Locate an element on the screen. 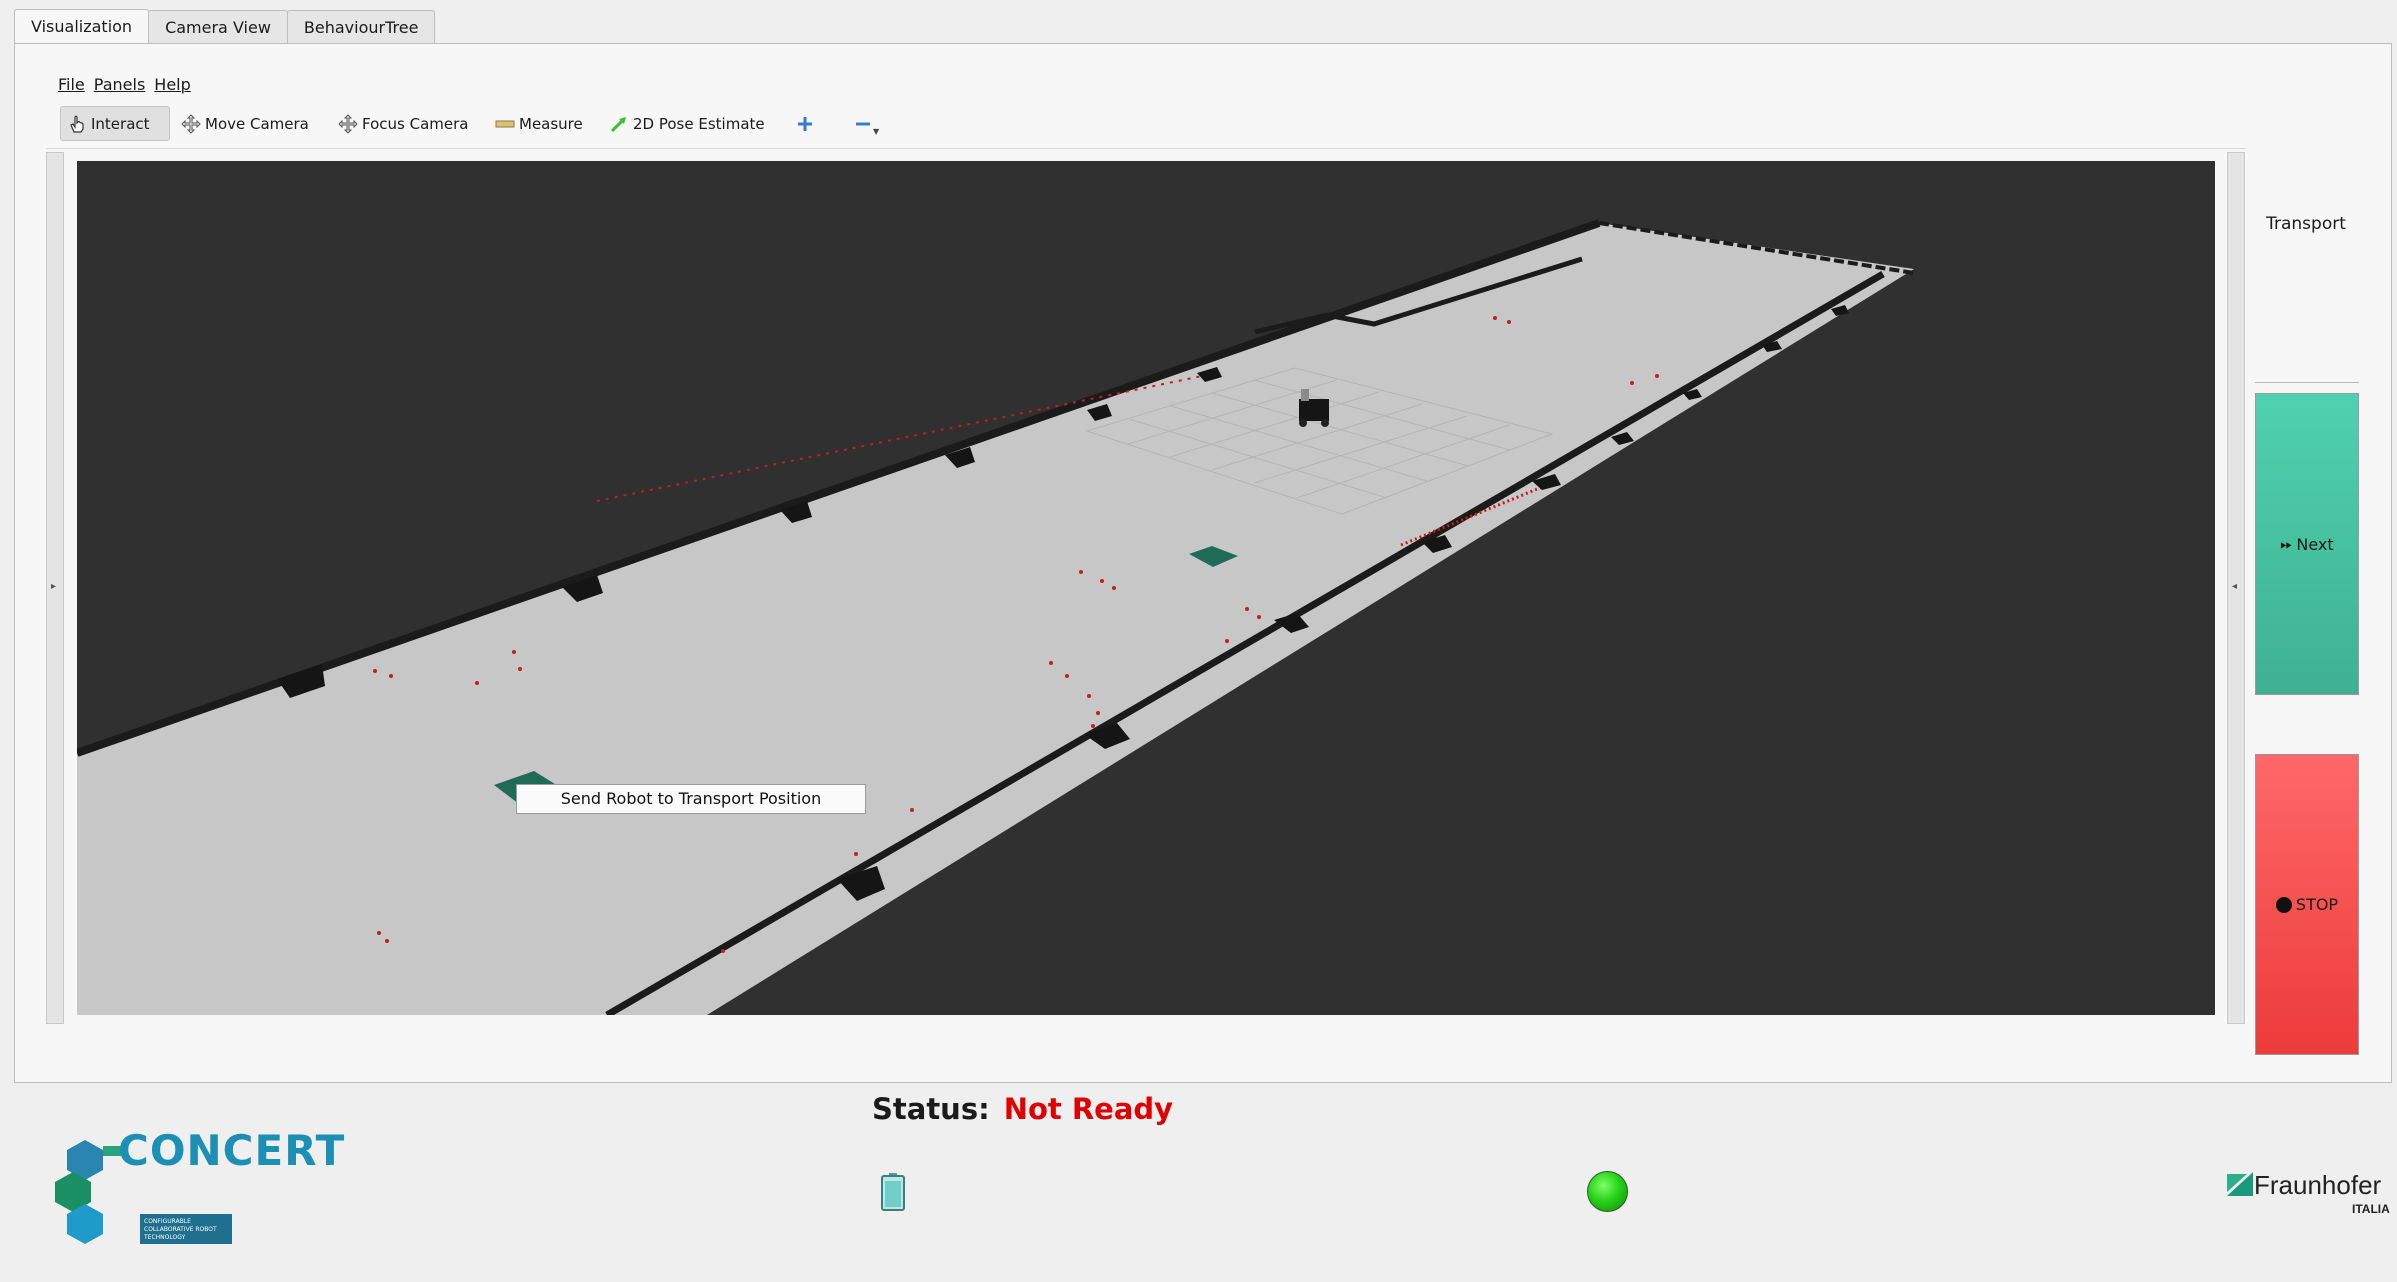 Image resolution: width=2397 pixels, height=1282 pixels. transport-panel-title: Transport is located at coordinates (2306, 224).